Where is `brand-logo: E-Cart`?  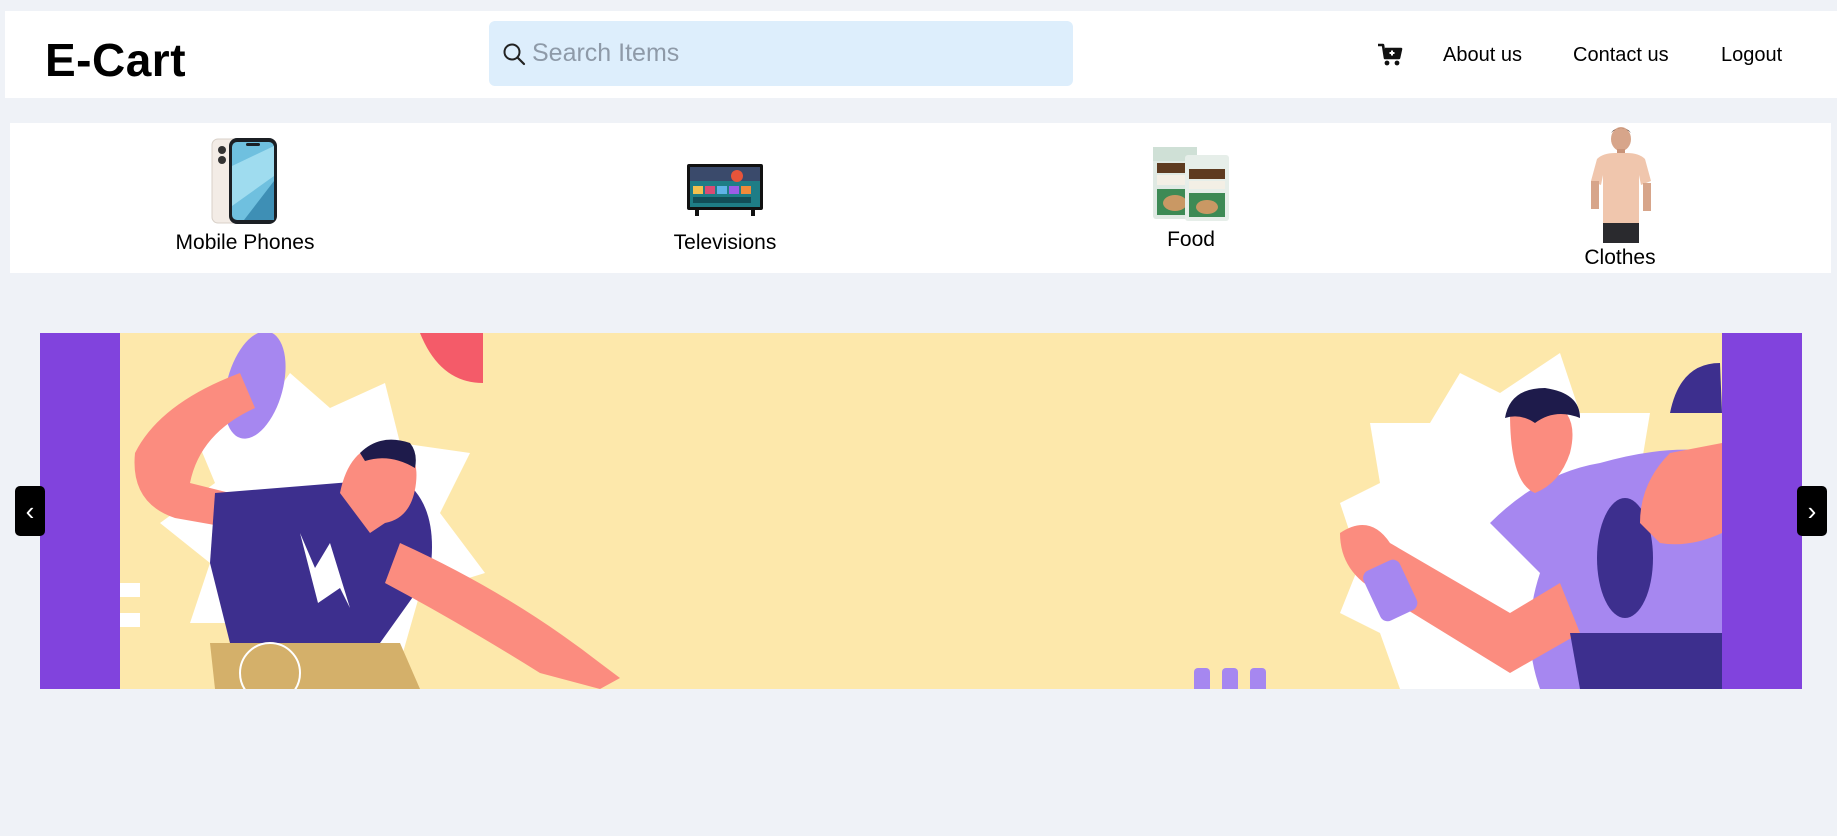
brand-logo: E-Cart is located at coordinates (115, 60).